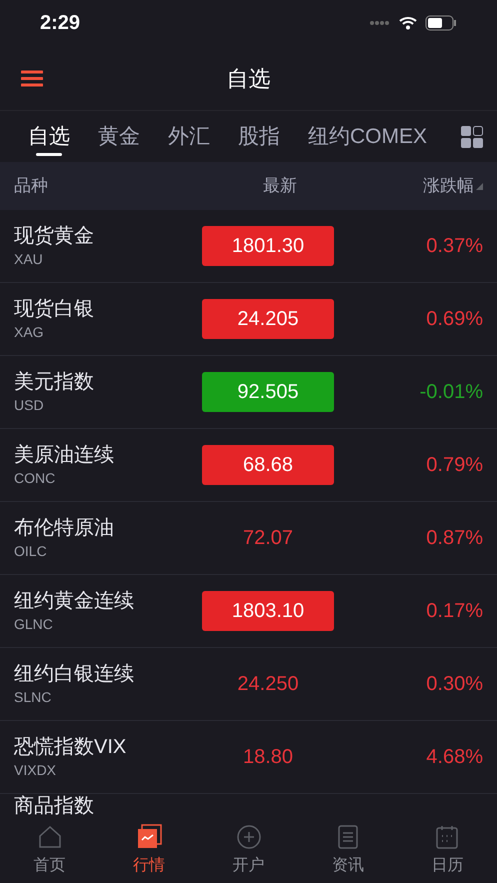 This screenshot has width=497, height=883. Describe the element at coordinates (248, 78) in the screenshot. I see `page-title: 自选` at that location.